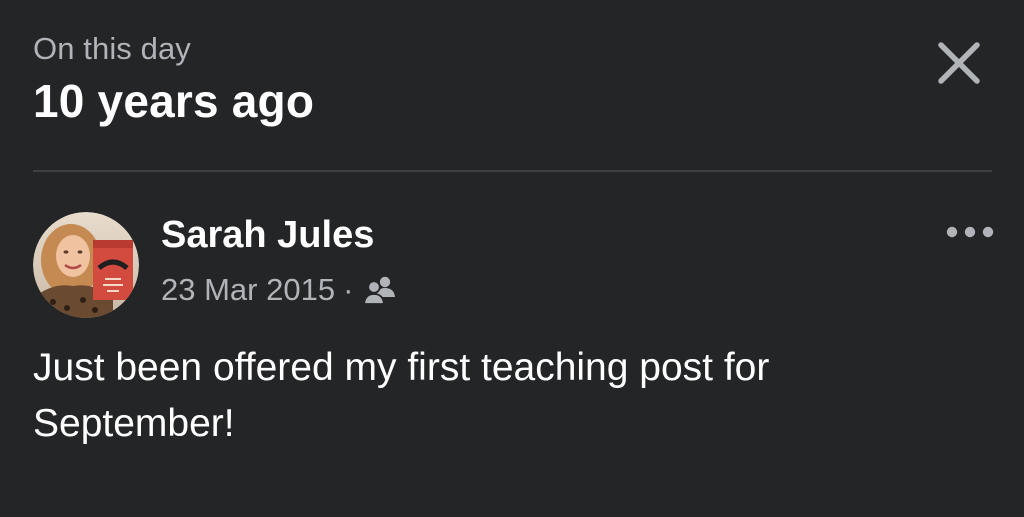  What do you see at coordinates (112, 48) in the screenshot?
I see `memory-kicker: On this day` at bounding box center [112, 48].